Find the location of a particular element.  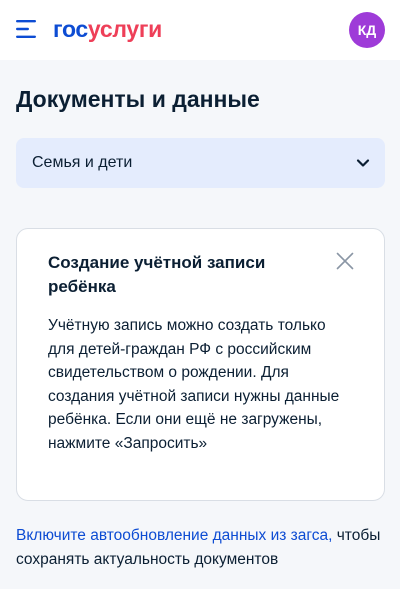

chevron-down-icon is located at coordinates (363, 163).